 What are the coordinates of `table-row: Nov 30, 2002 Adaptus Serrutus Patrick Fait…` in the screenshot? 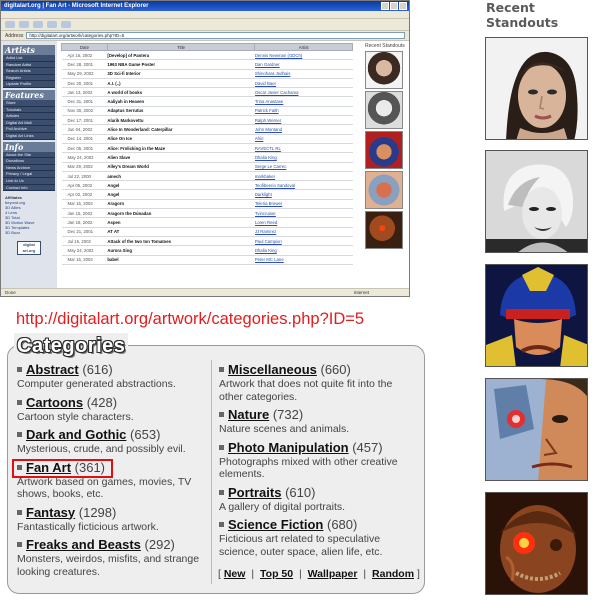 It's located at (207, 111).